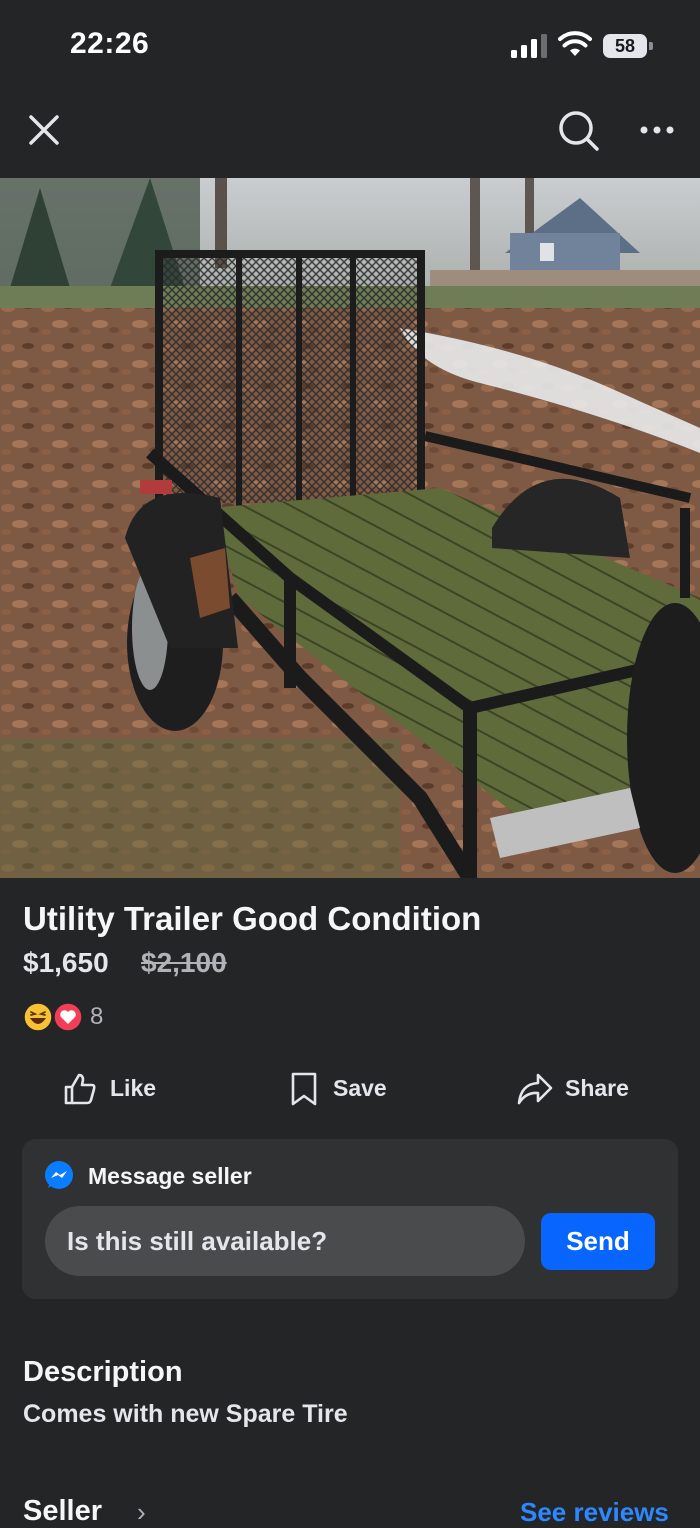 This screenshot has height=1528, width=700. What do you see at coordinates (59, 1175) in the screenshot?
I see `messenger-icon` at bounding box center [59, 1175].